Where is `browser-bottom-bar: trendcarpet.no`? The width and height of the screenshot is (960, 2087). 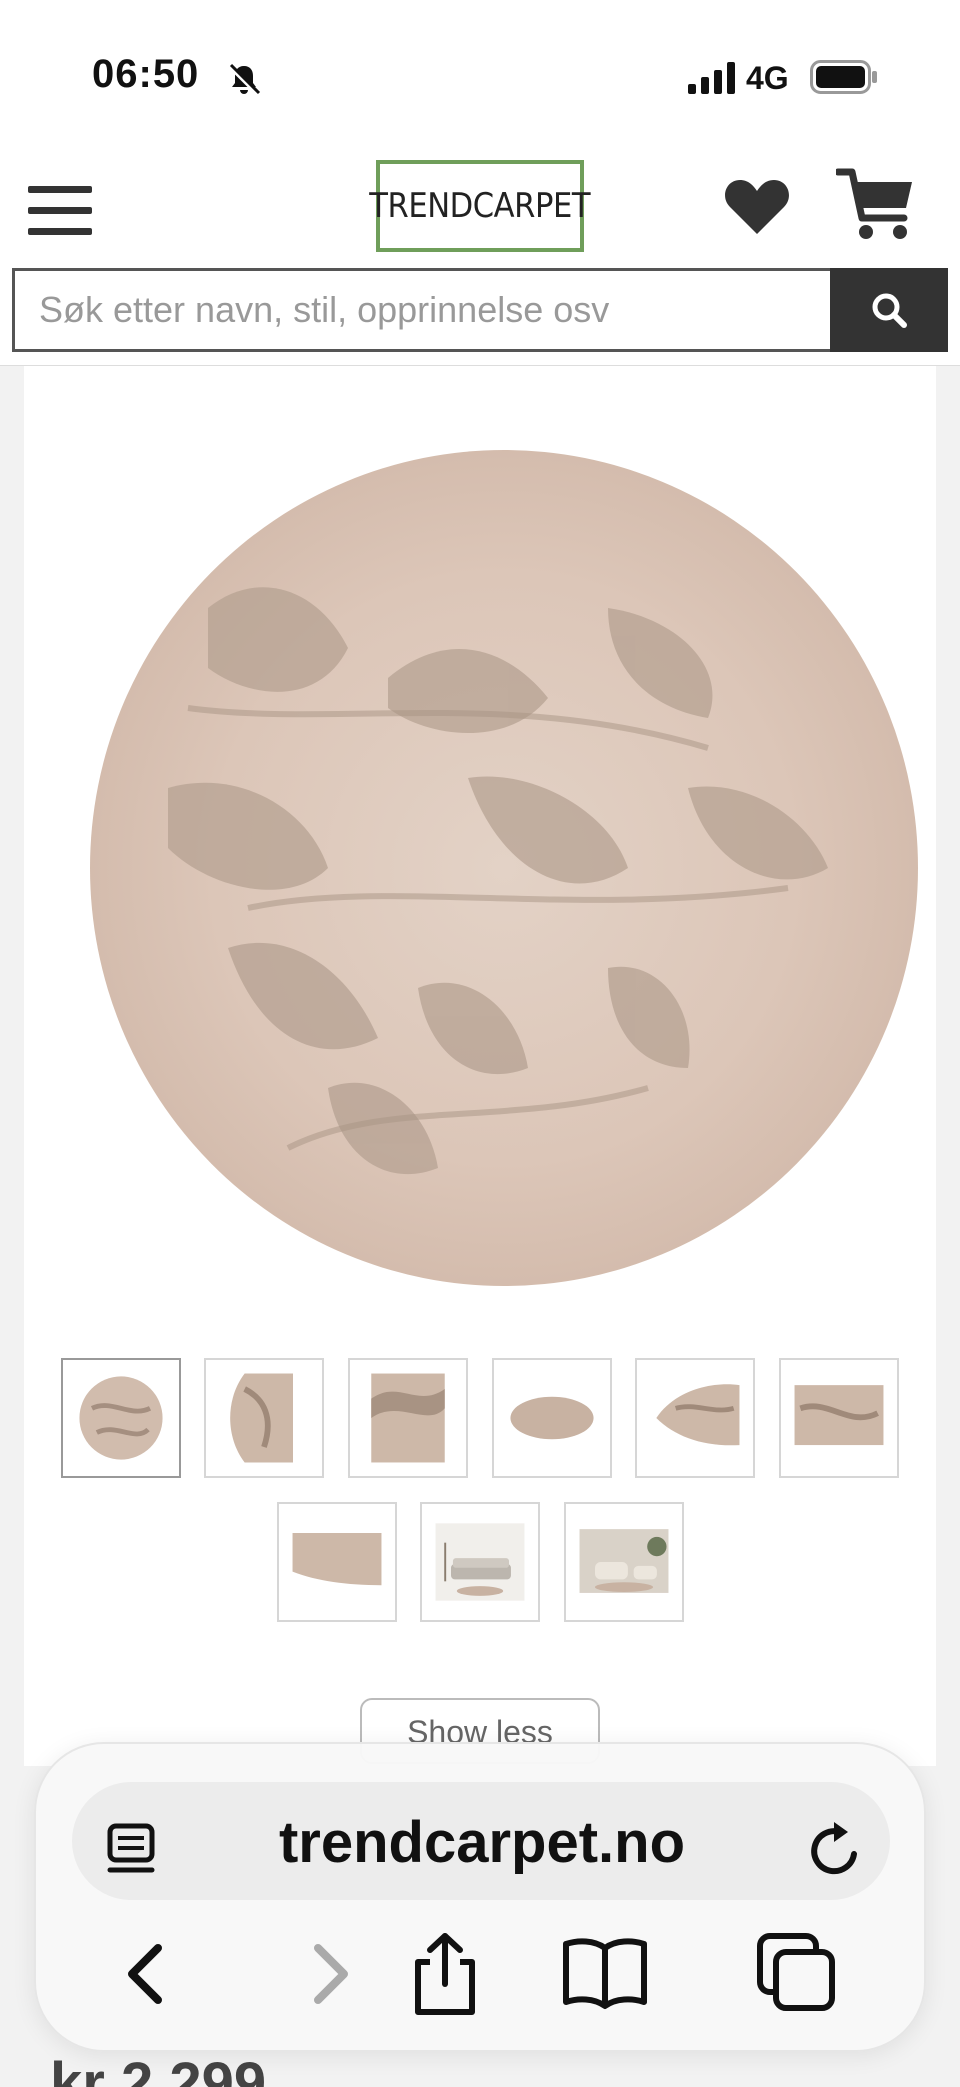
browser-bottom-bar: trendcarpet.no is located at coordinates (480, 1897).